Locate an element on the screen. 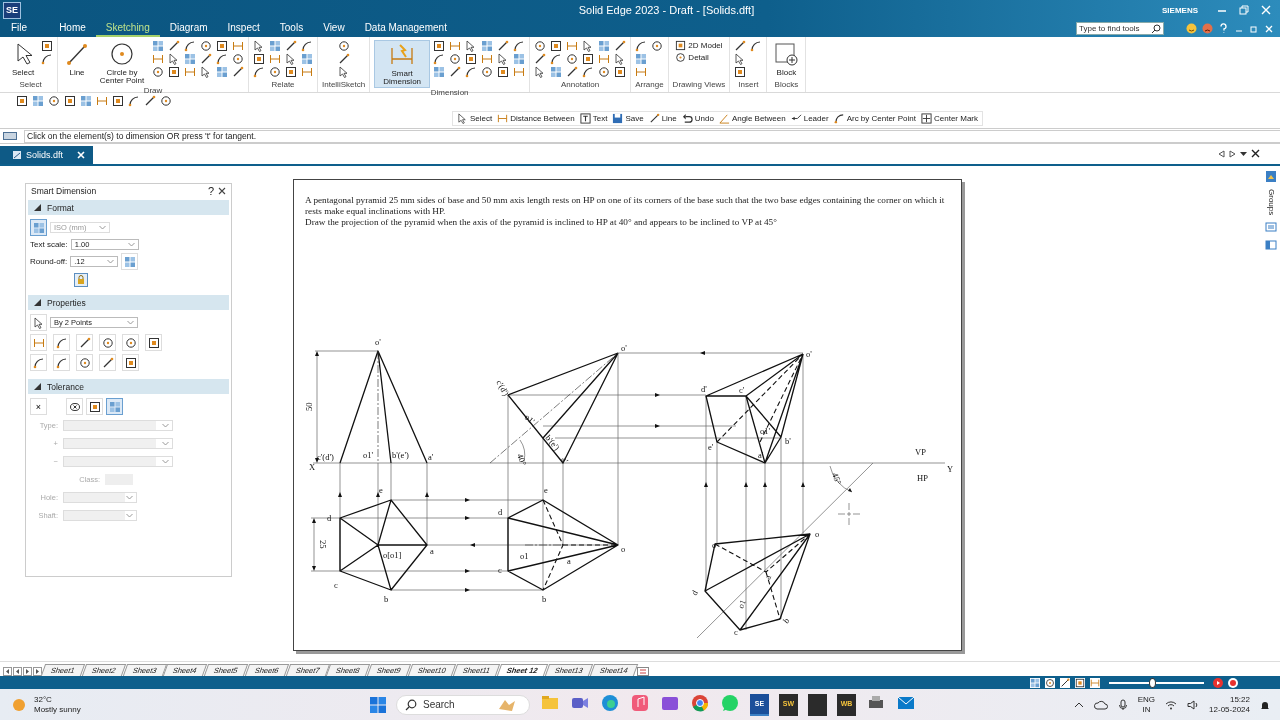 The width and height of the screenshot is (1280, 720). ribbon-button: Line is located at coordinates (77, 59).